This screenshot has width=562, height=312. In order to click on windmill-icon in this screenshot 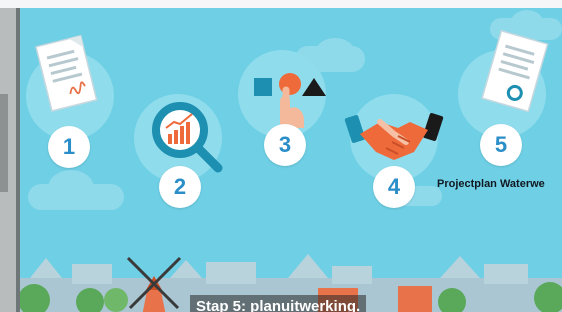, I will do `click(154, 284)`.